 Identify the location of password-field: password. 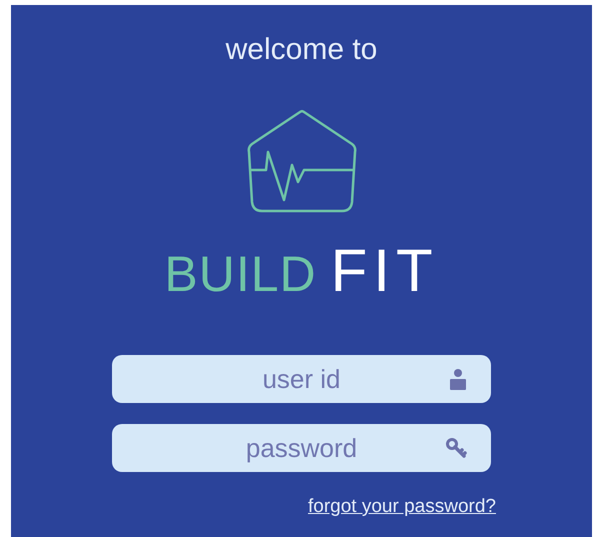
(301, 448).